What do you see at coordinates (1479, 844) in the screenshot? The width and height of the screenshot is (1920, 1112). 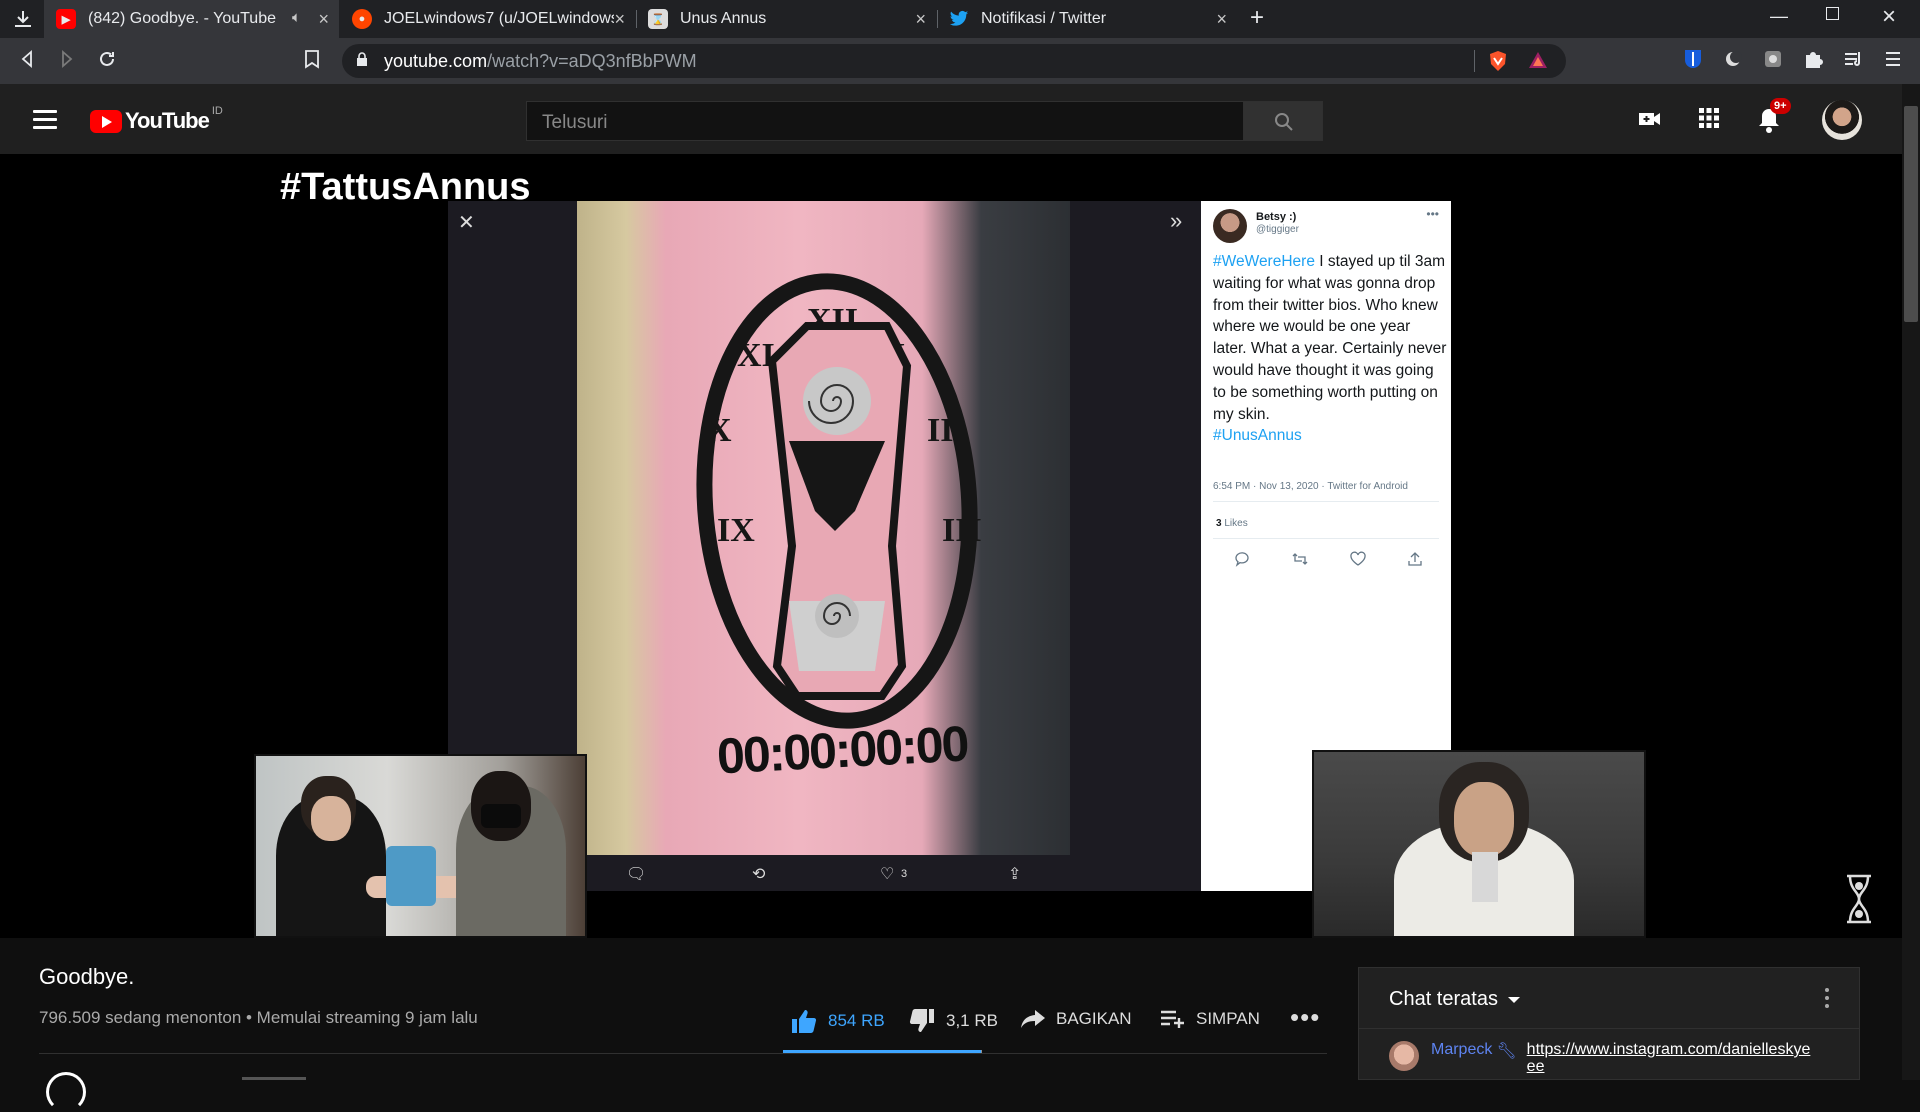 I see `webcam-inset-host` at bounding box center [1479, 844].